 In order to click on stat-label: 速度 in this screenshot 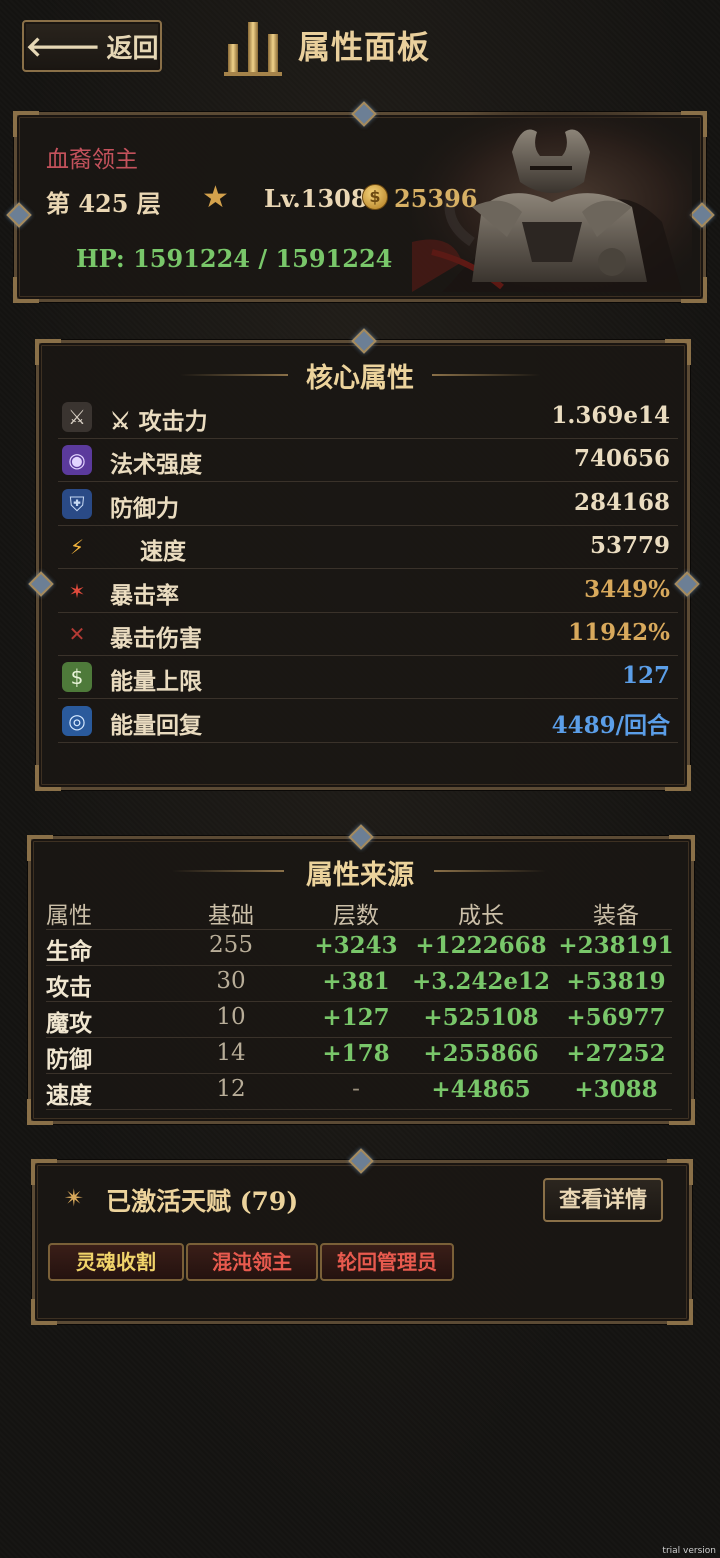, I will do `click(163, 552)`.